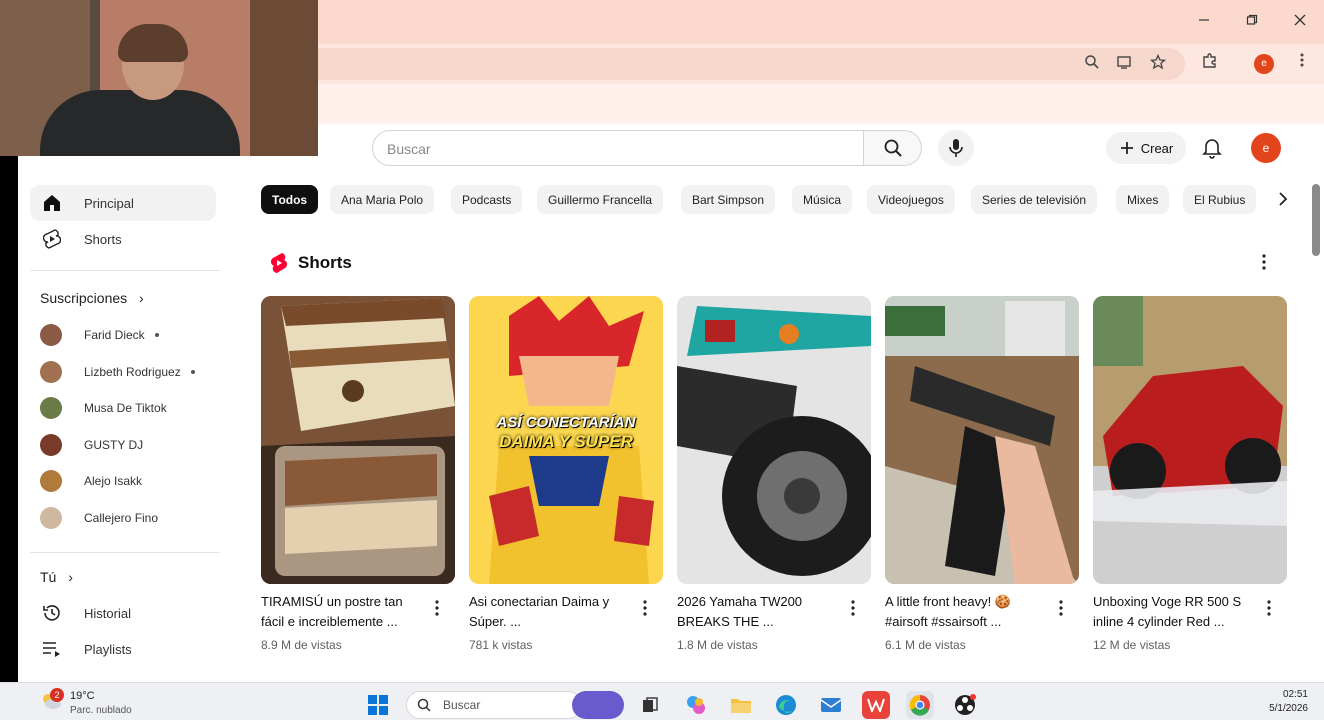 The width and height of the screenshot is (1324, 720). I want to click on filter-chip: Podcasts, so click(487, 199).